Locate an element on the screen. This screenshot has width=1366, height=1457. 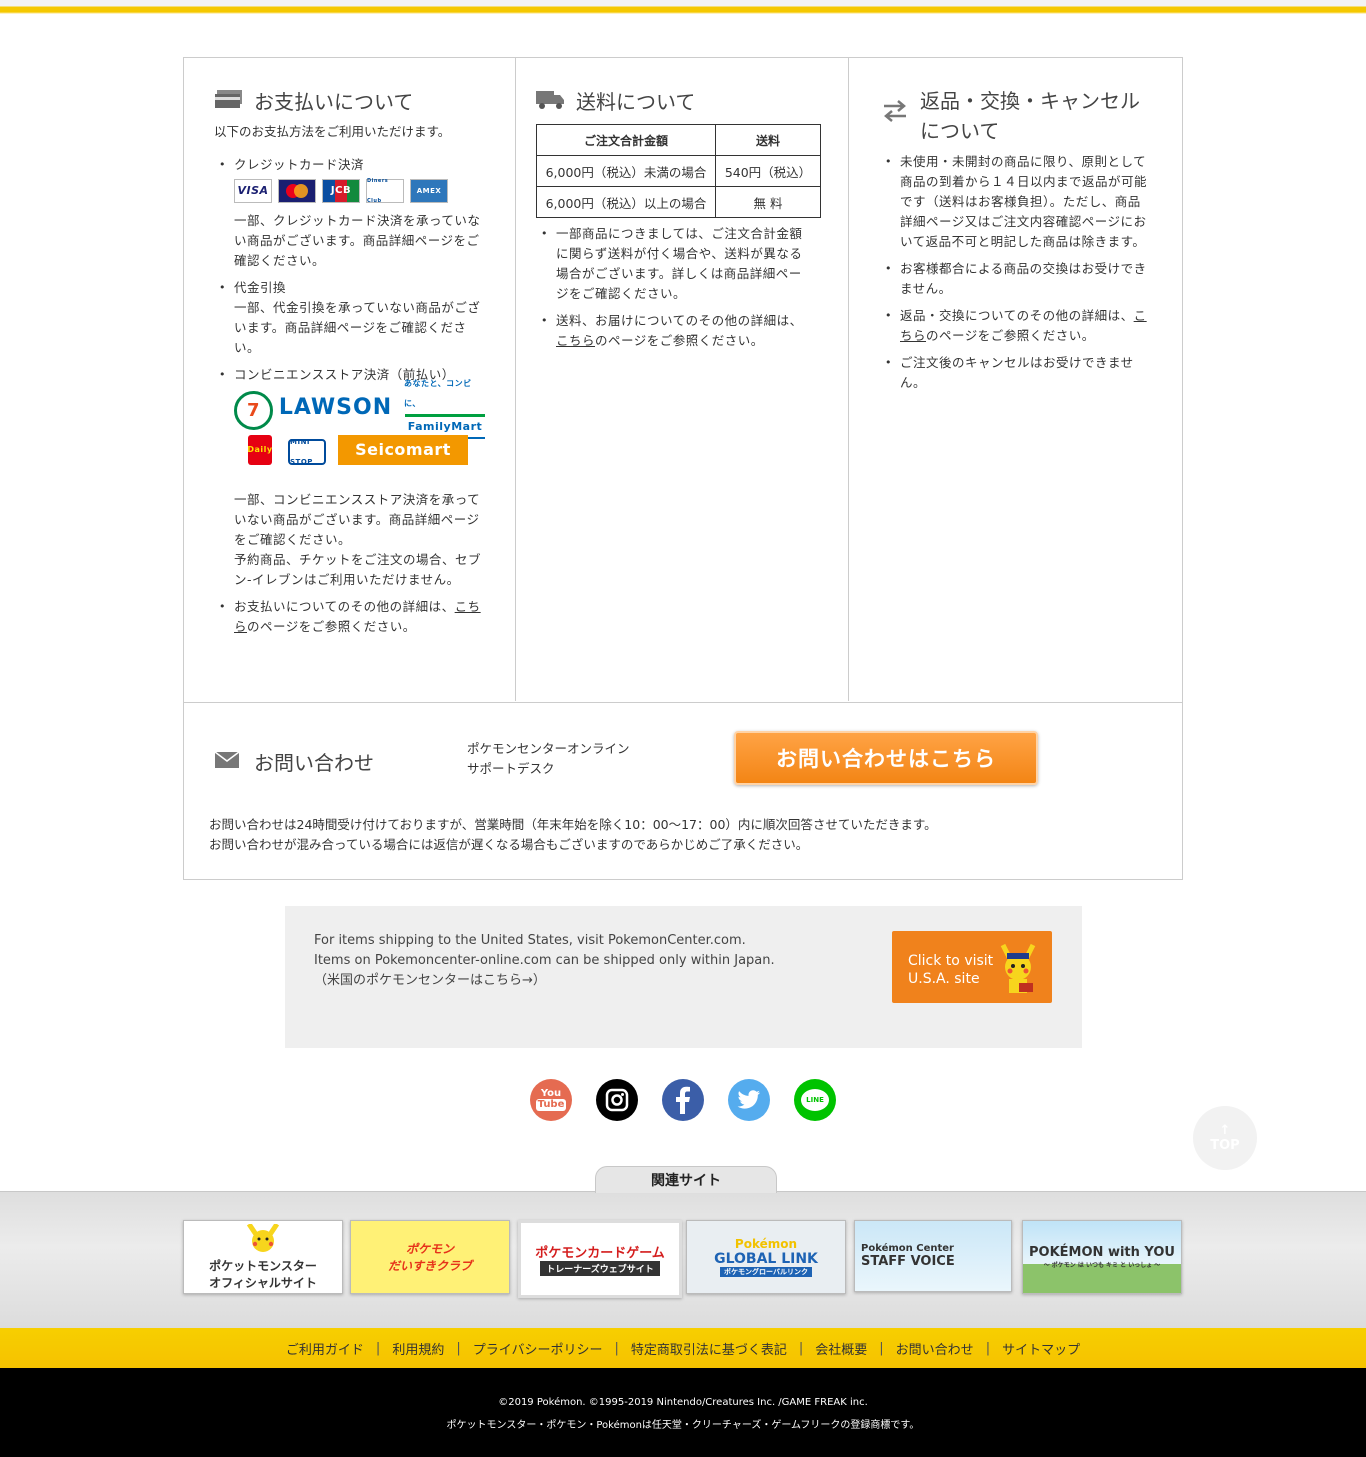
shipping-detail-link: こちら is located at coordinates (575, 340).